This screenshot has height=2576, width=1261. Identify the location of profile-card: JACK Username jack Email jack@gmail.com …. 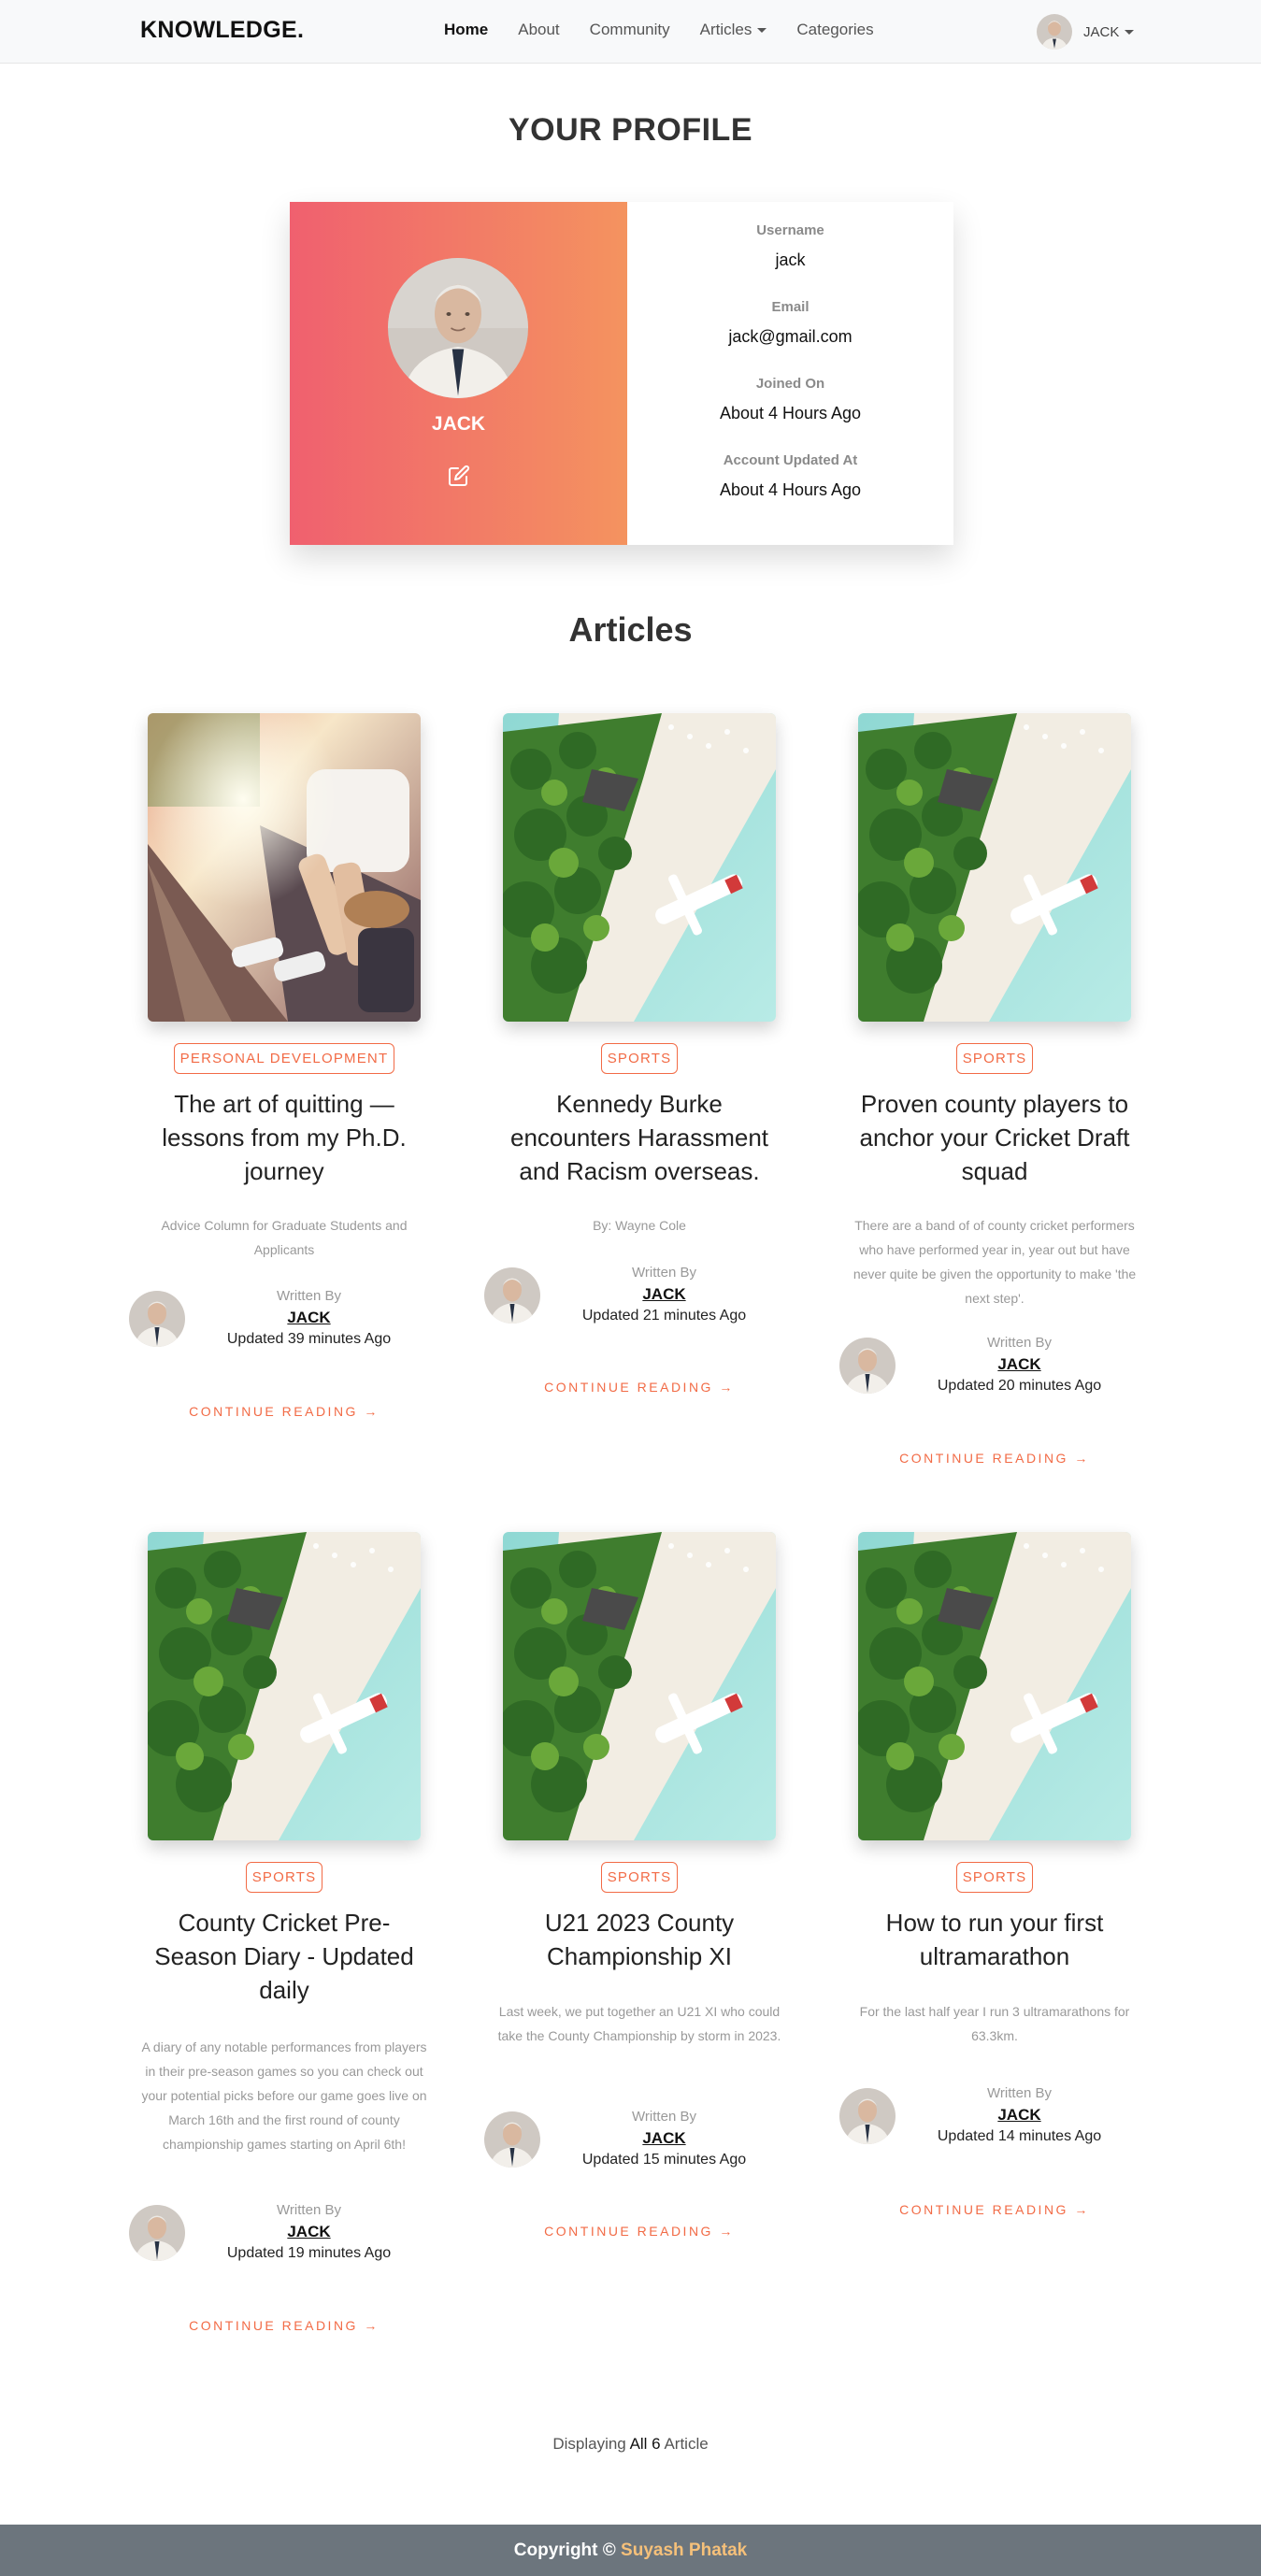
(621, 373).